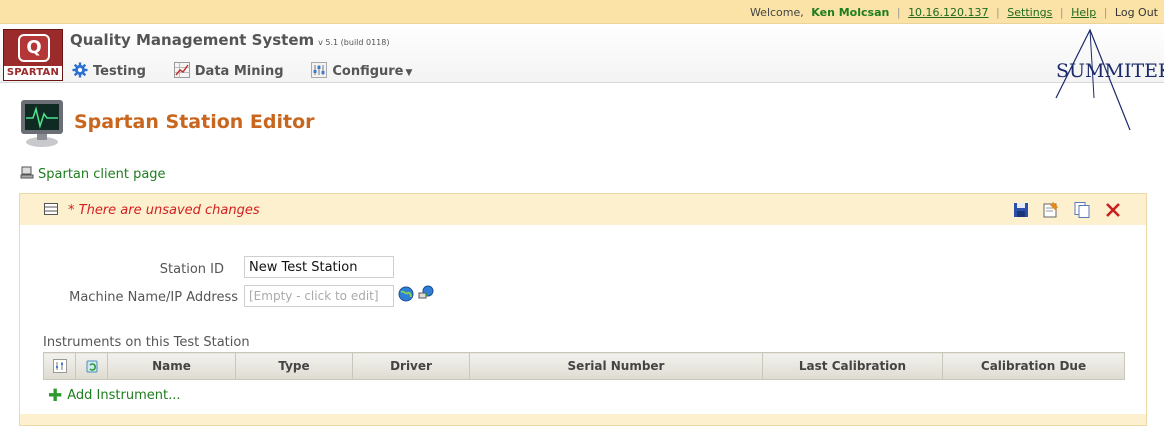 The width and height of the screenshot is (1164, 444). Describe the element at coordinates (319, 267) in the screenshot. I see `station-id-field: New Test Station` at that location.